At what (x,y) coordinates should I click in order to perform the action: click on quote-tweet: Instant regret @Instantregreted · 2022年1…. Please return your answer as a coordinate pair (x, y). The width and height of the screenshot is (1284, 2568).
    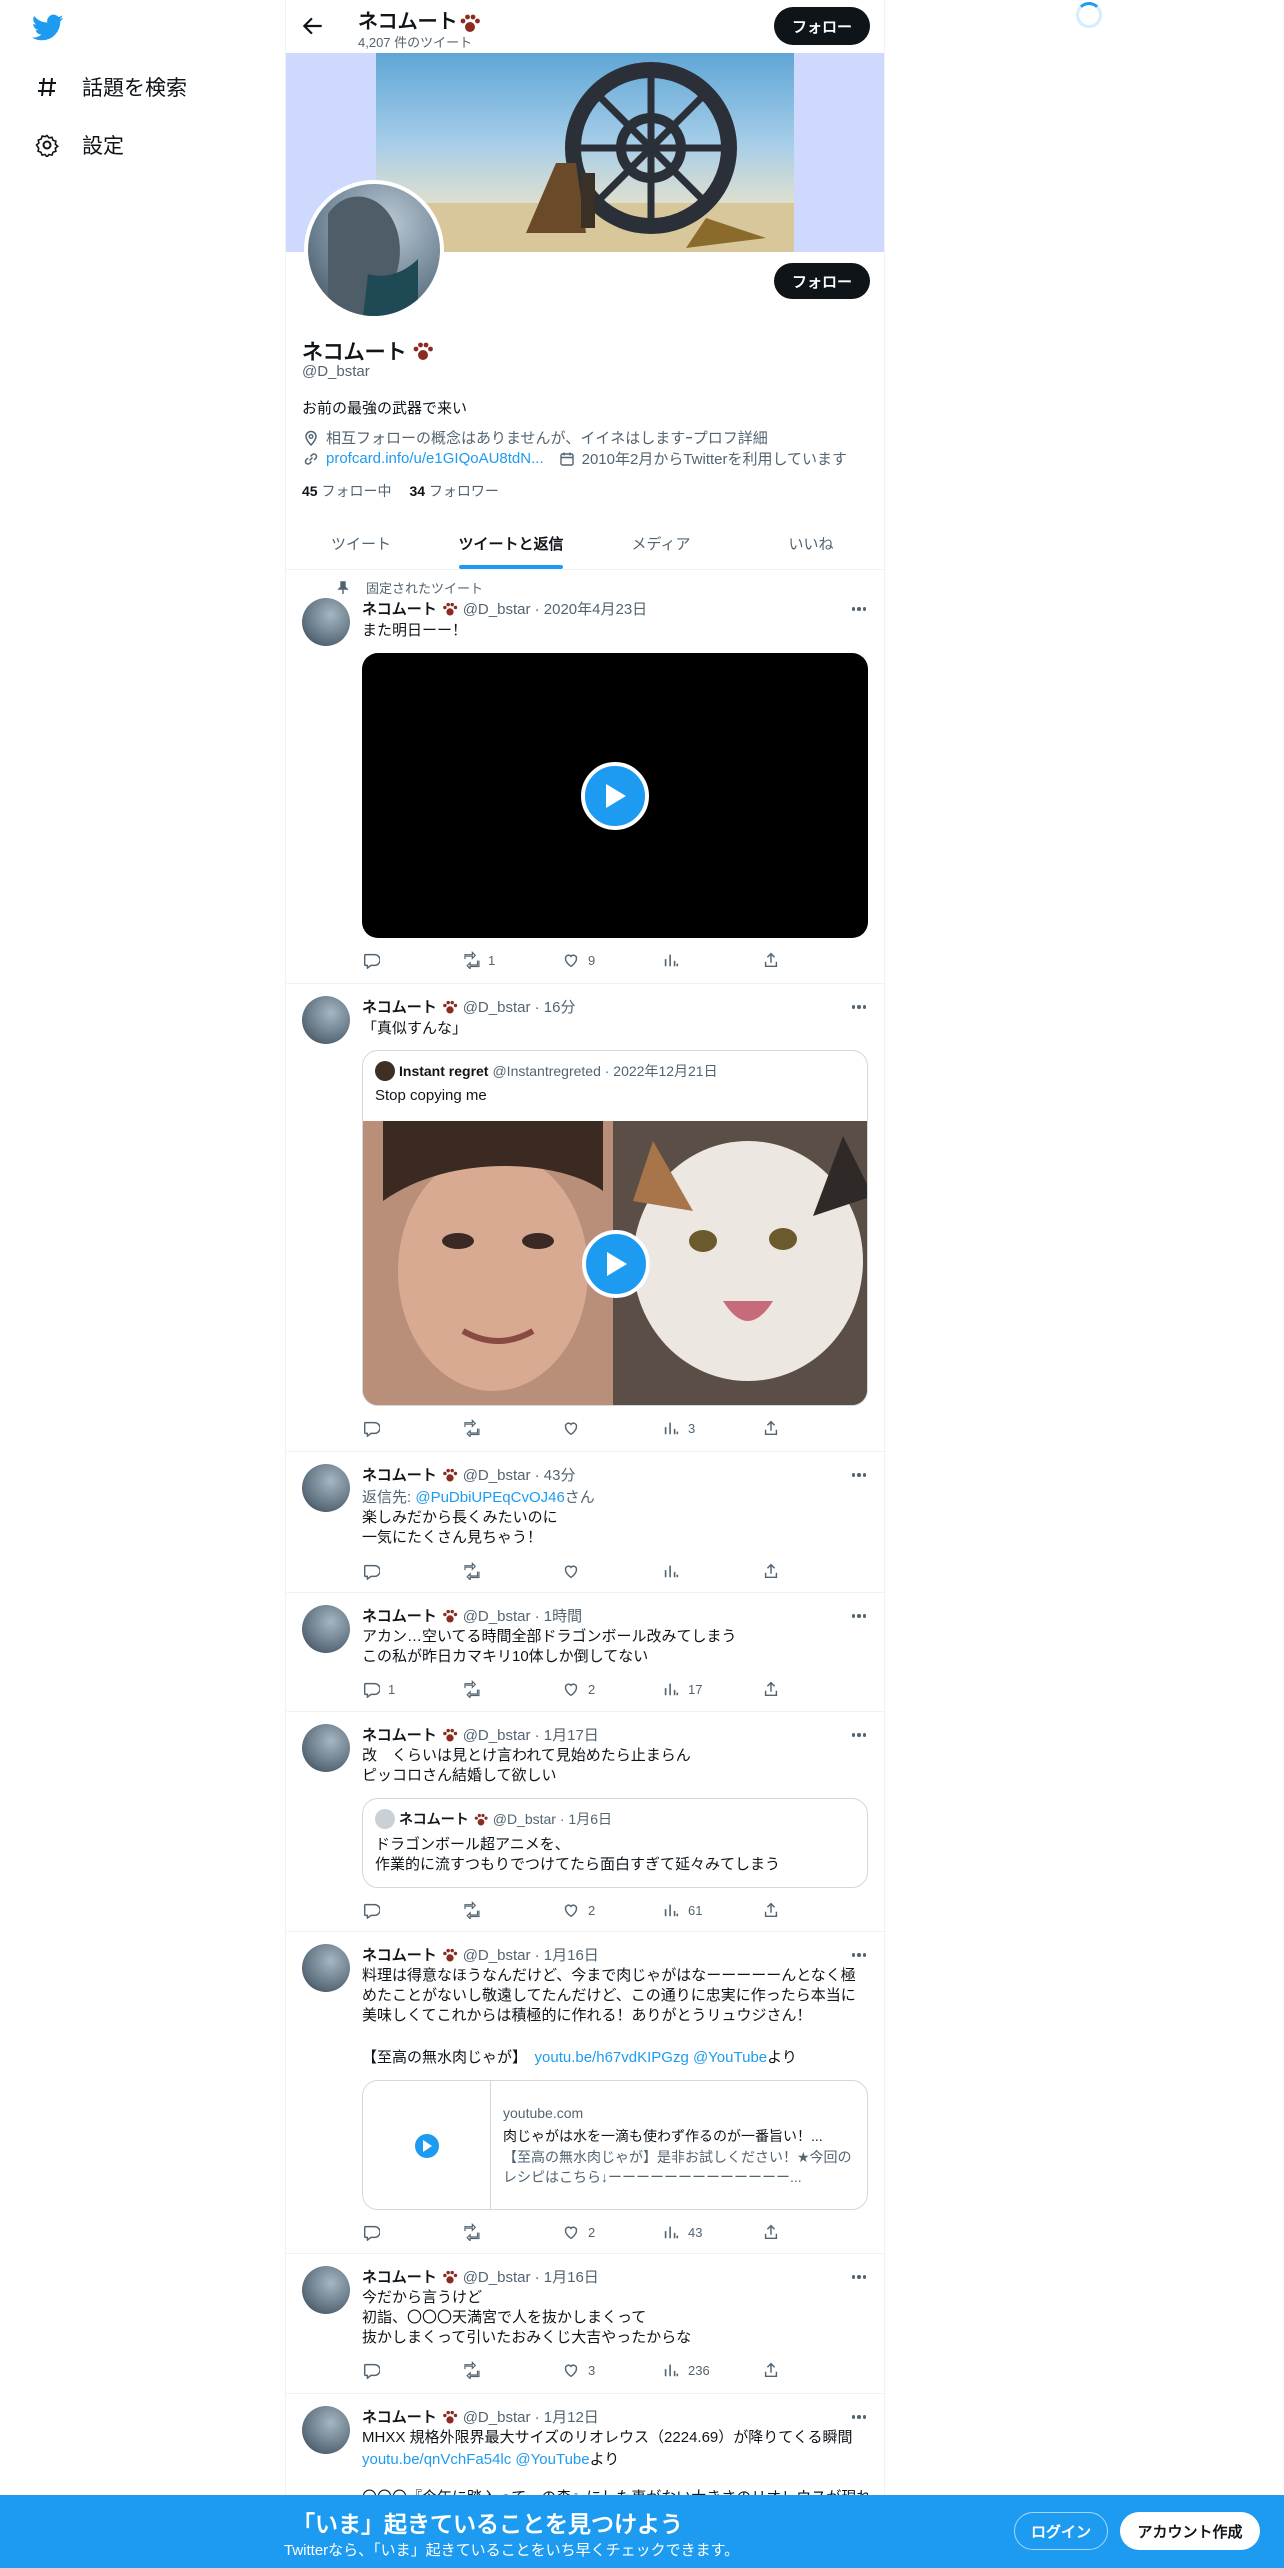
    Looking at the image, I should click on (615, 1228).